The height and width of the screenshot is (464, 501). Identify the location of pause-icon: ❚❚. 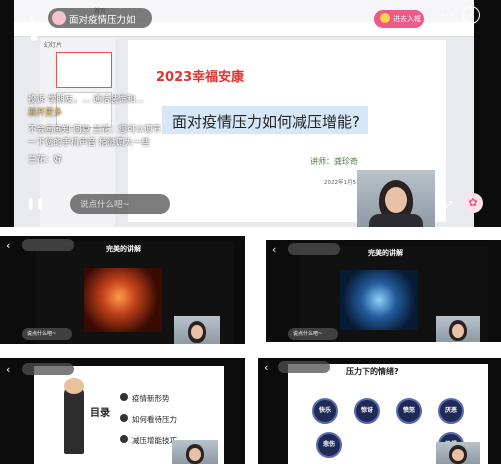
(35, 203).